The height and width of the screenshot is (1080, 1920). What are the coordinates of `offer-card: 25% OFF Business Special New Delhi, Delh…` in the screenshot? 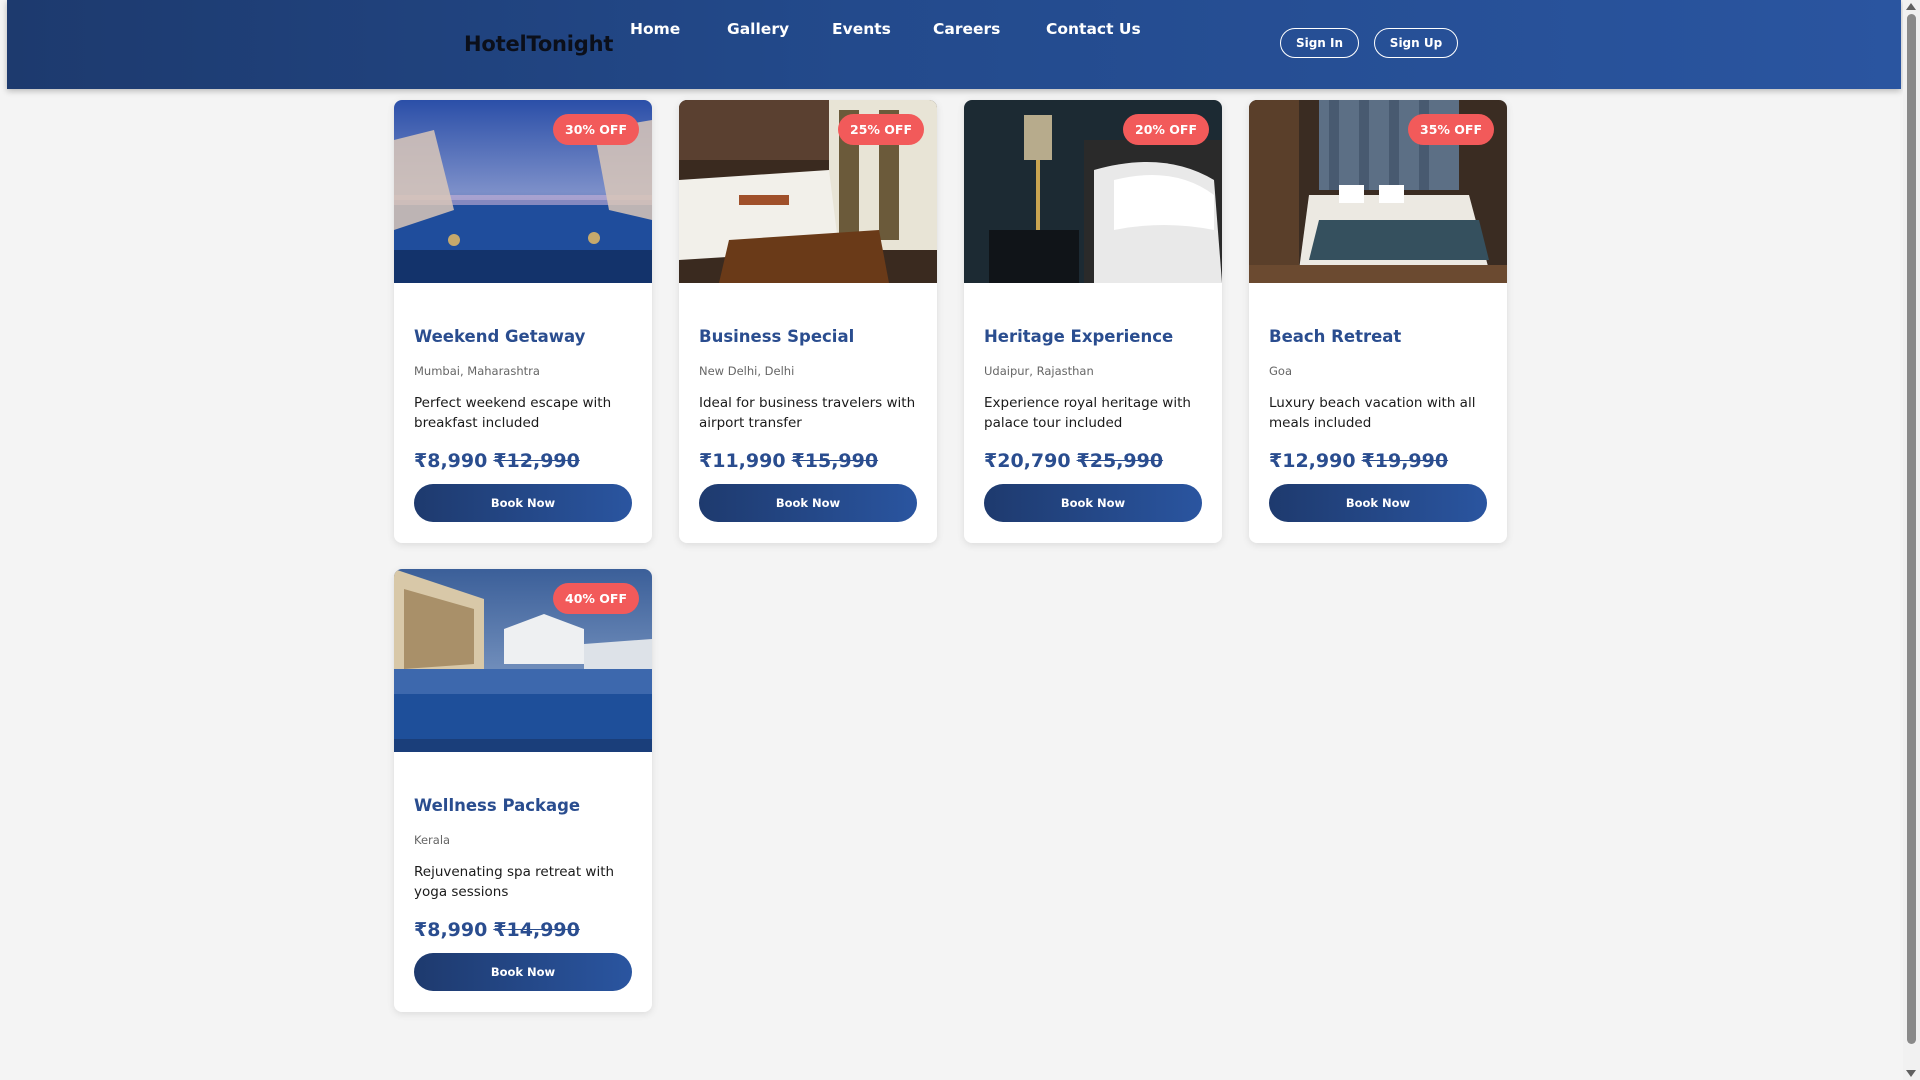 It's located at (808, 321).